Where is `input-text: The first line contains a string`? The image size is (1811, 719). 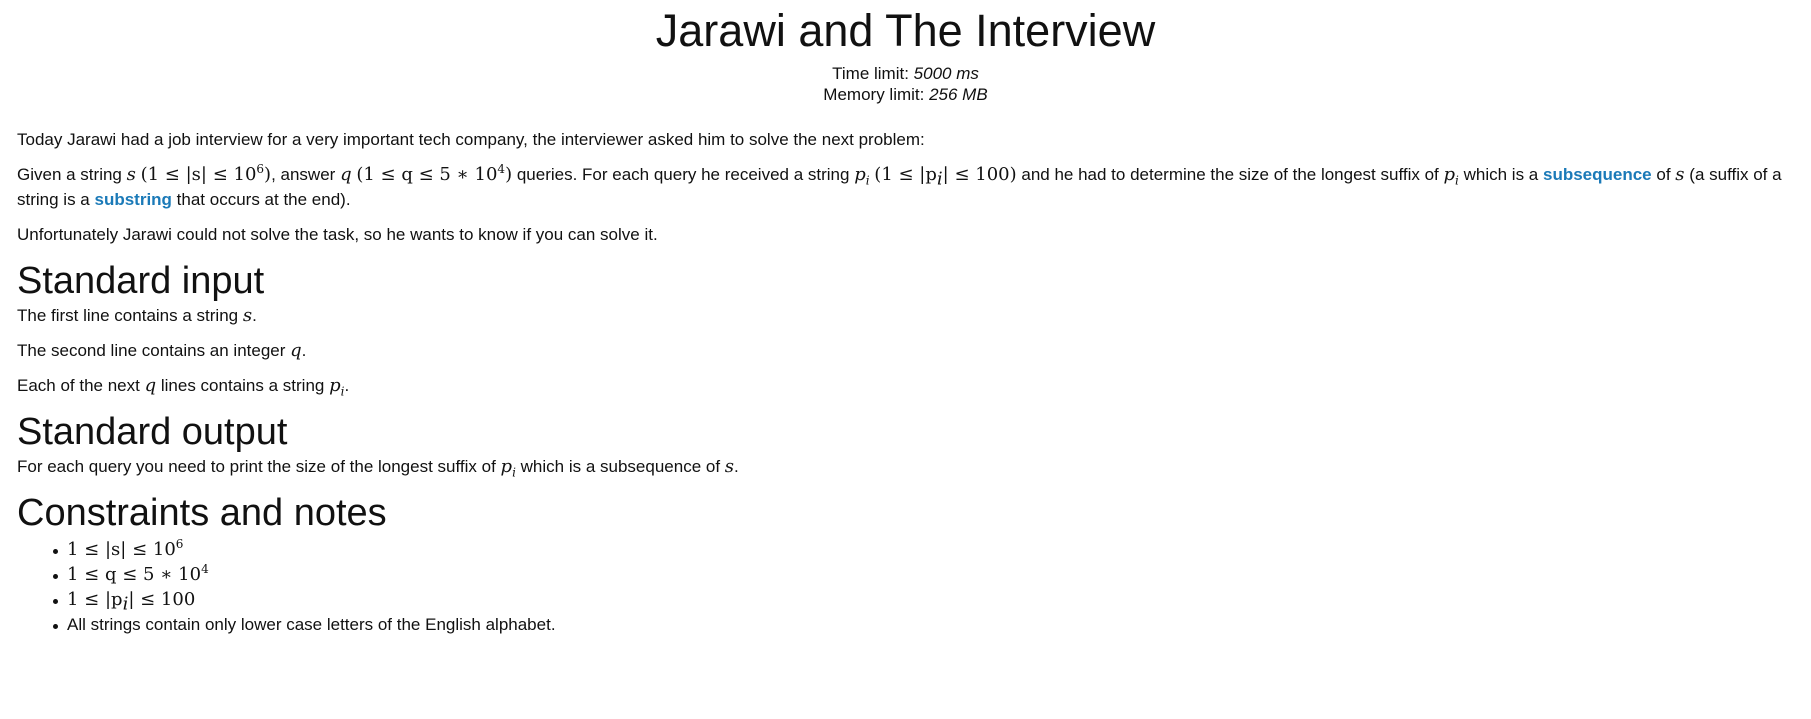 input-text: The first line contains a string is located at coordinates (128, 315).